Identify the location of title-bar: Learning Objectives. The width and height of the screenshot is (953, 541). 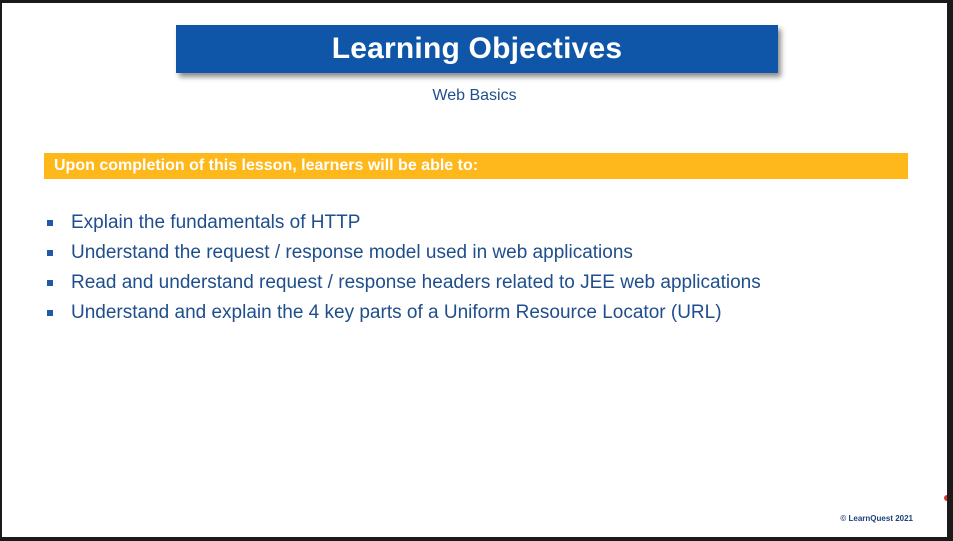
(477, 49).